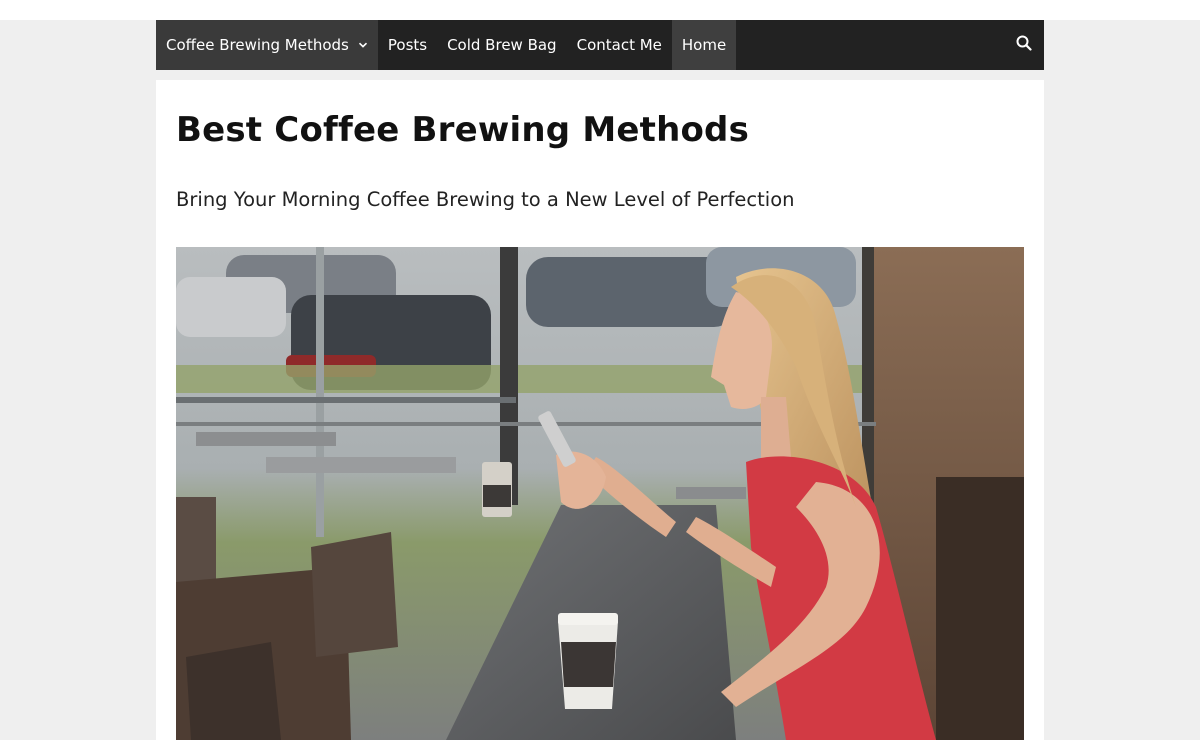 The image size is (1200, 740). I want to click on nav-item-label: Posts, so click(407, 45).